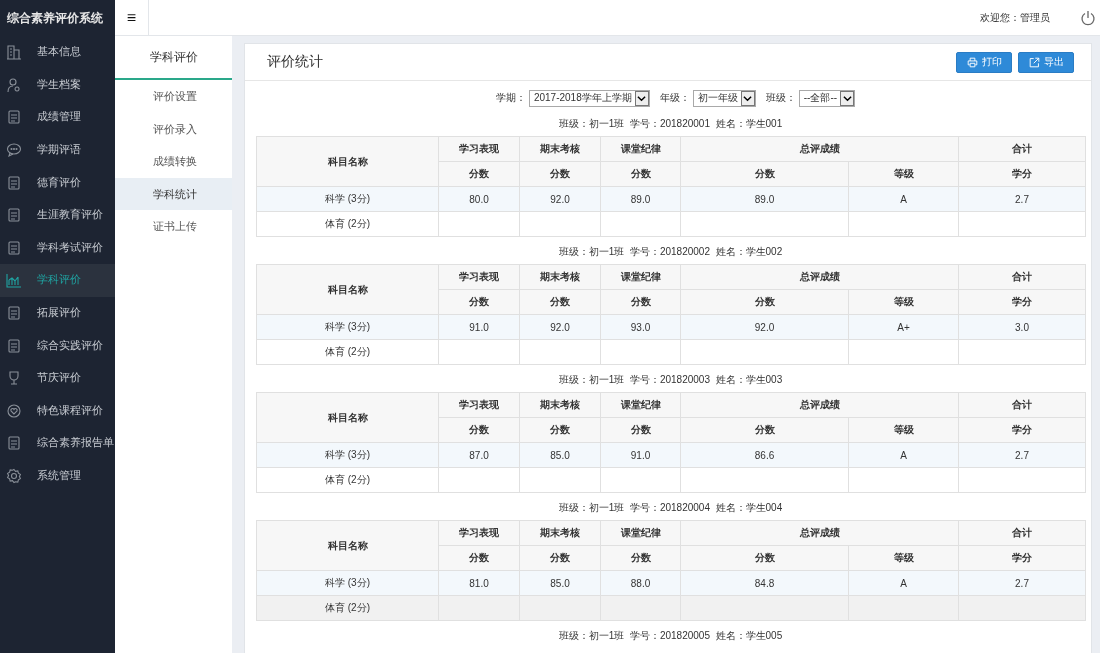  What do you see at coordinates (764, 583) in the screenshot?
I see `table-cell: 84.8` at bounding box center [764, 583].